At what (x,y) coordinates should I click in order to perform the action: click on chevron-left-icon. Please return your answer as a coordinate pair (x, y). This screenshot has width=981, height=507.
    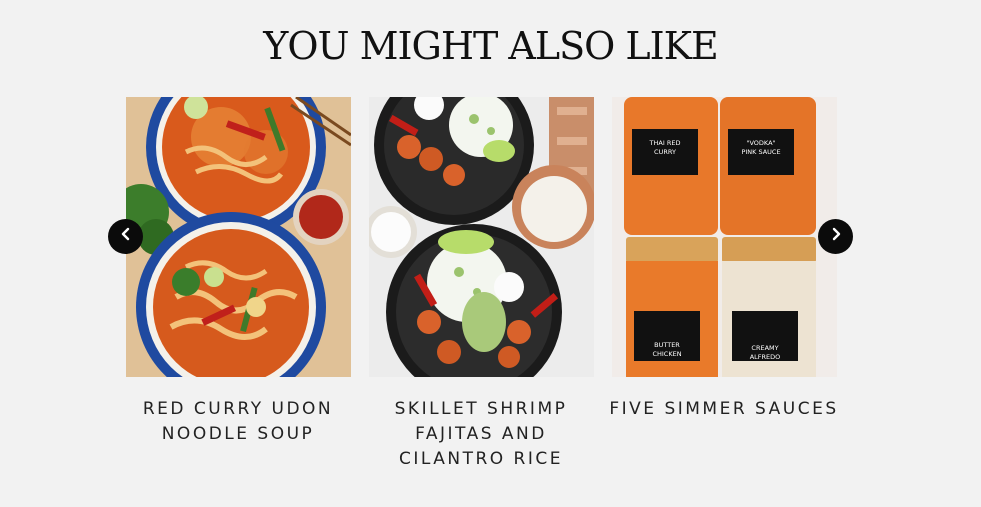
    Looking at the image, I should click on (126, 236).